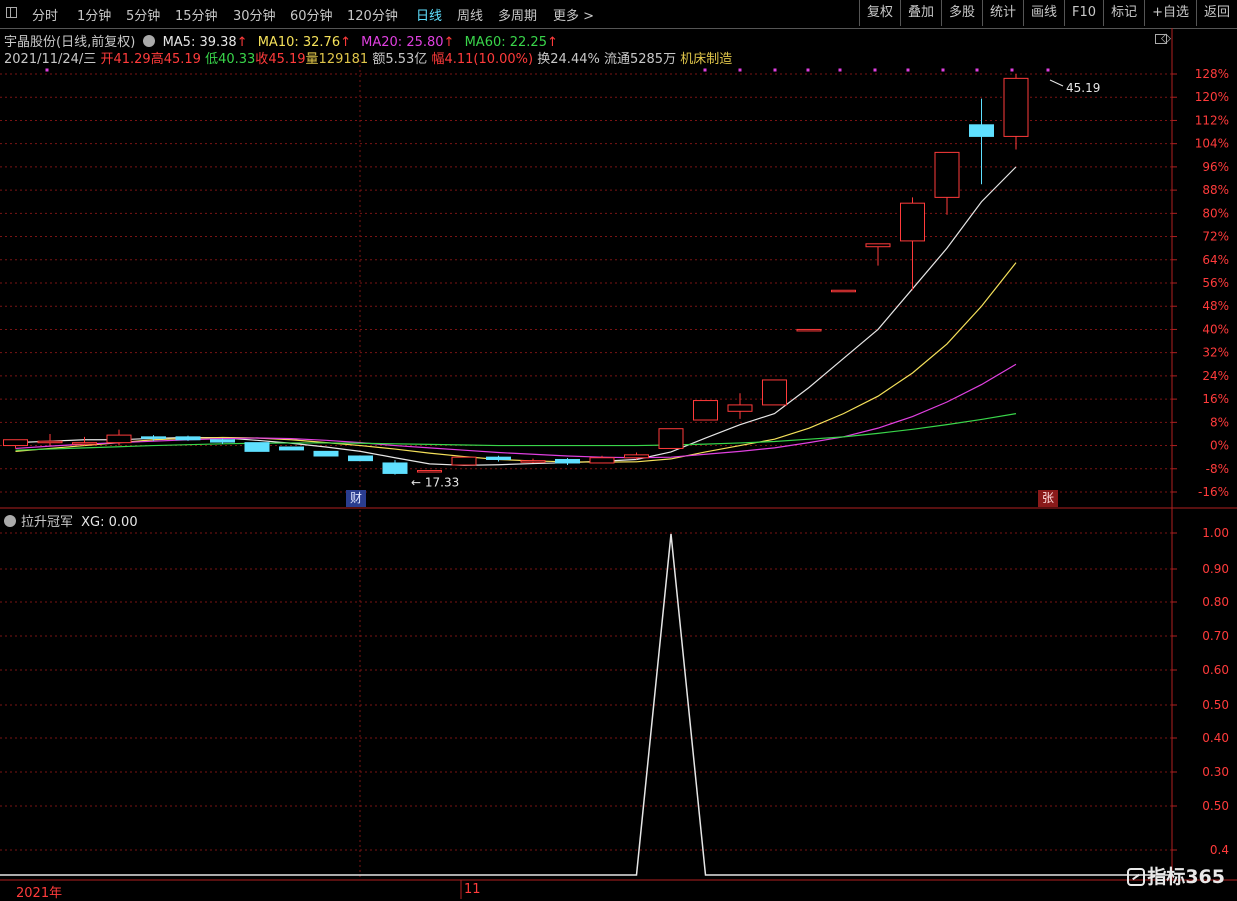 The width and height of the screenshot is (1237, 901). Describe the element at coordinates (435, 483) in the screenshot. I see `min-price-label: ← 17.33` at that location.